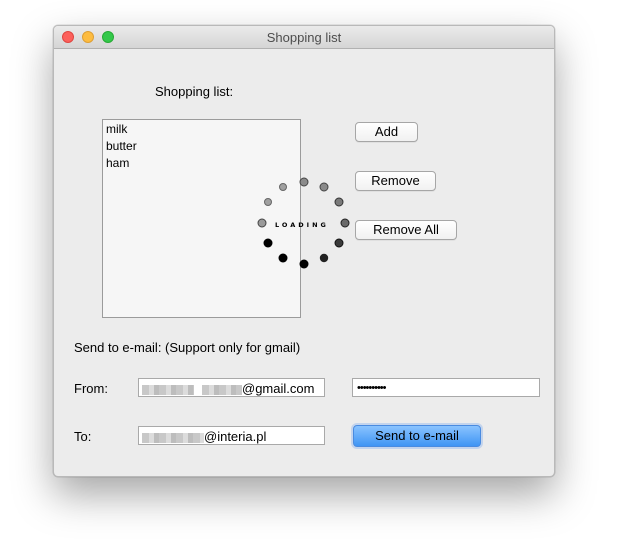 This screenshot has height=542, width=622. I want to click on shopping-list: milk butter ham, so click(201, 218).